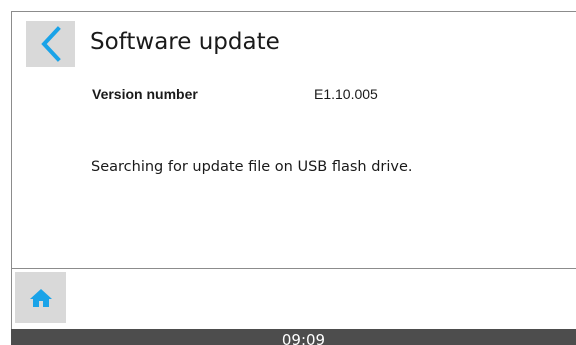 The width and height of the screenshot is (576, 345). I want to click on back-button, so click(50, 44).